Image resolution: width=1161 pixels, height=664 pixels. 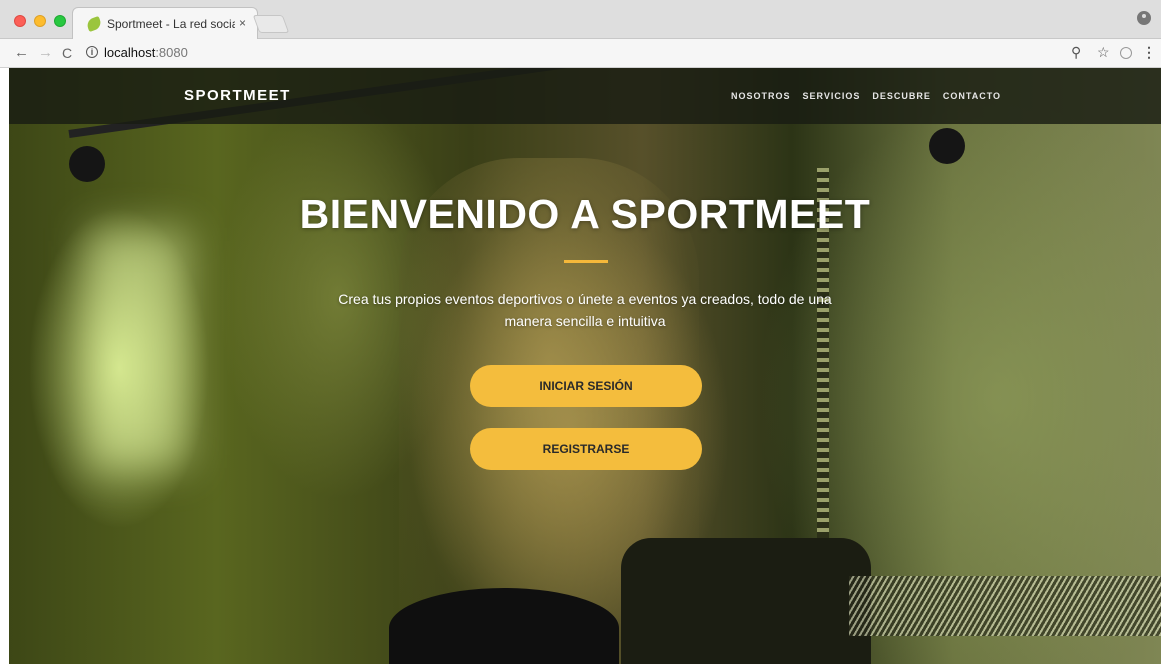 What do you see at coordinates (761, 96) in the screenshot?
I see `nav-link-nosotros: NOSOTROS` at bounding box center [761, 96].